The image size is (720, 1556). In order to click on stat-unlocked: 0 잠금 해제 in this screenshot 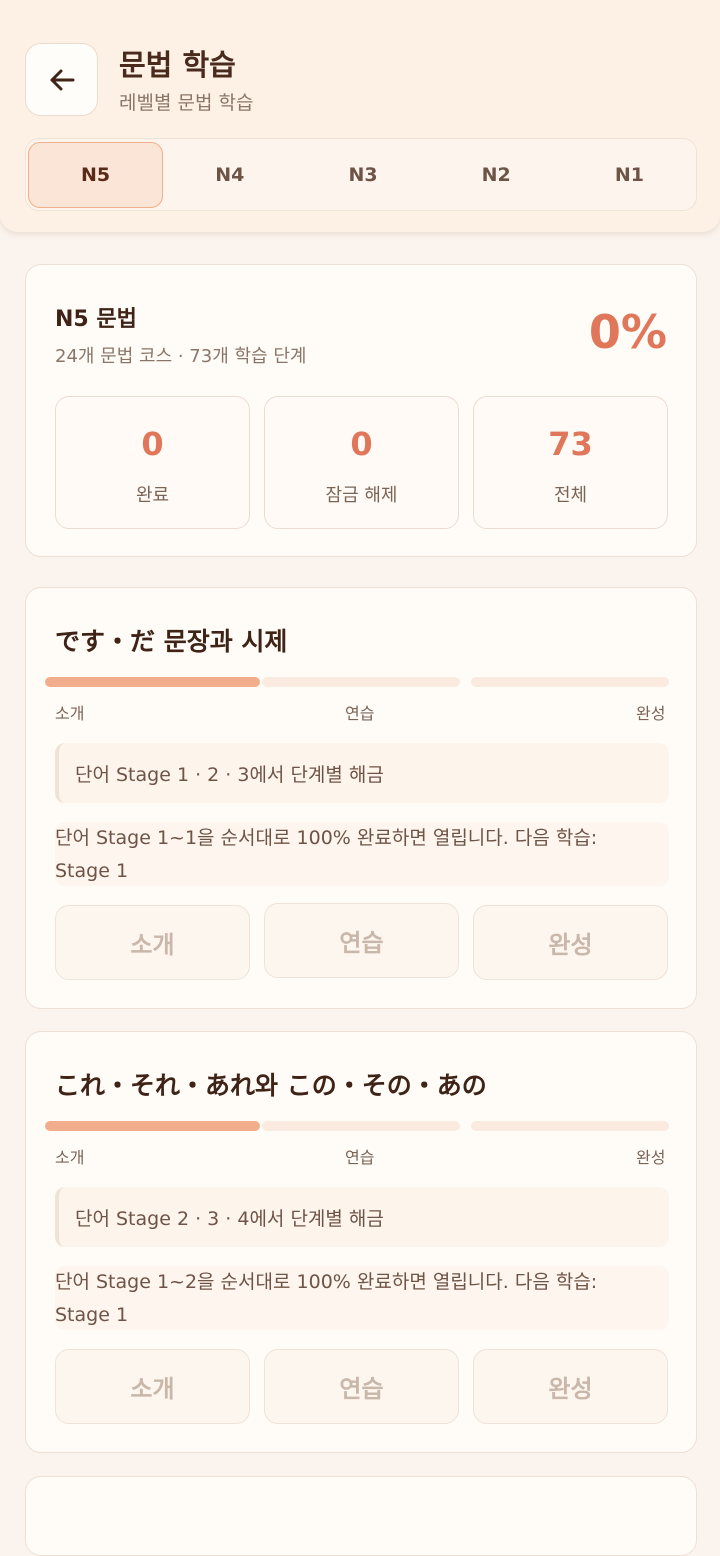, I will do `click(361, 462)`.